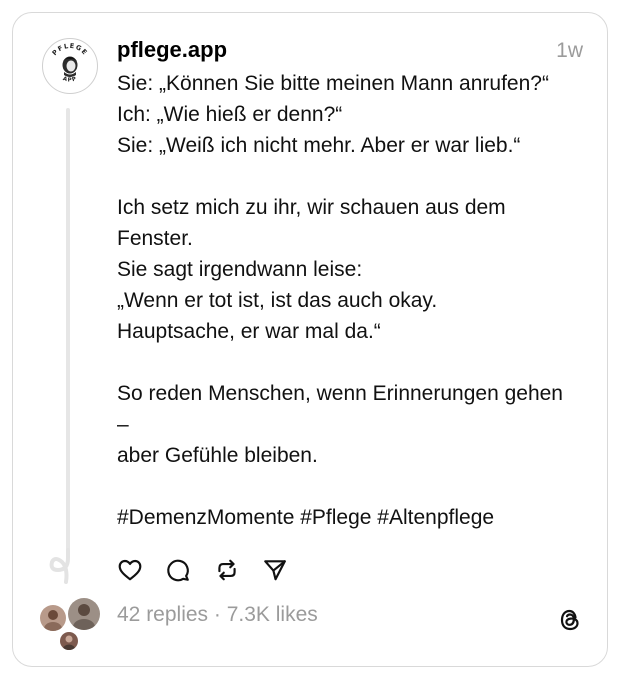 Image resolution: width=620 pixels, height=679 pixels. I want to click on avatar-text-bottom: APP, so click(69, 79).